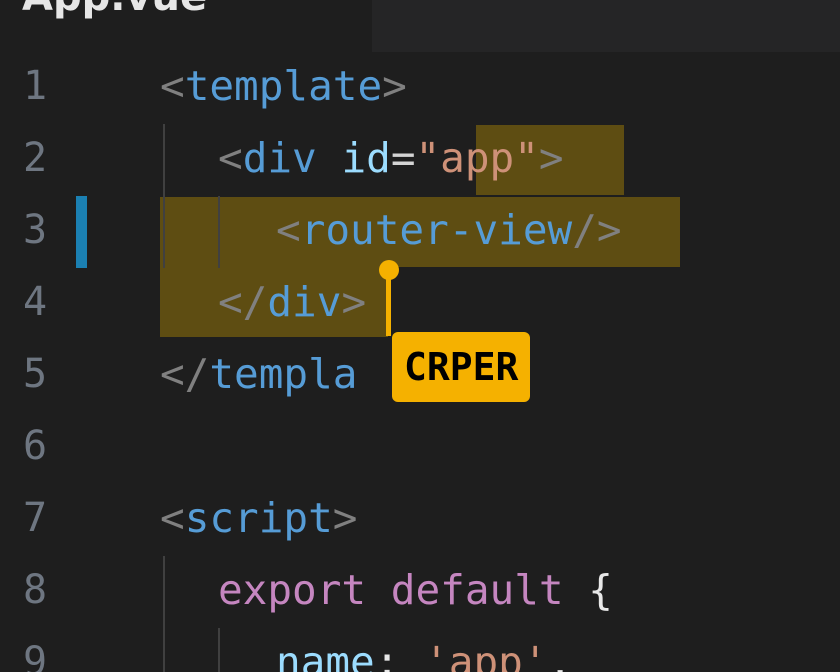 This screenshot has height=672, width=840. What do you see at coordinates (35, 230) in the screenshot?
I see `line-number: 3` at bounding box center [35, 230].